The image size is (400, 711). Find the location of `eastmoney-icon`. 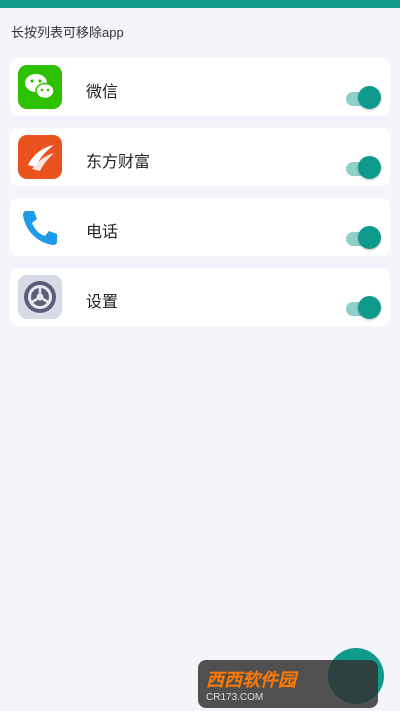

eastmoney-icon is located at coordinates (40, 157).